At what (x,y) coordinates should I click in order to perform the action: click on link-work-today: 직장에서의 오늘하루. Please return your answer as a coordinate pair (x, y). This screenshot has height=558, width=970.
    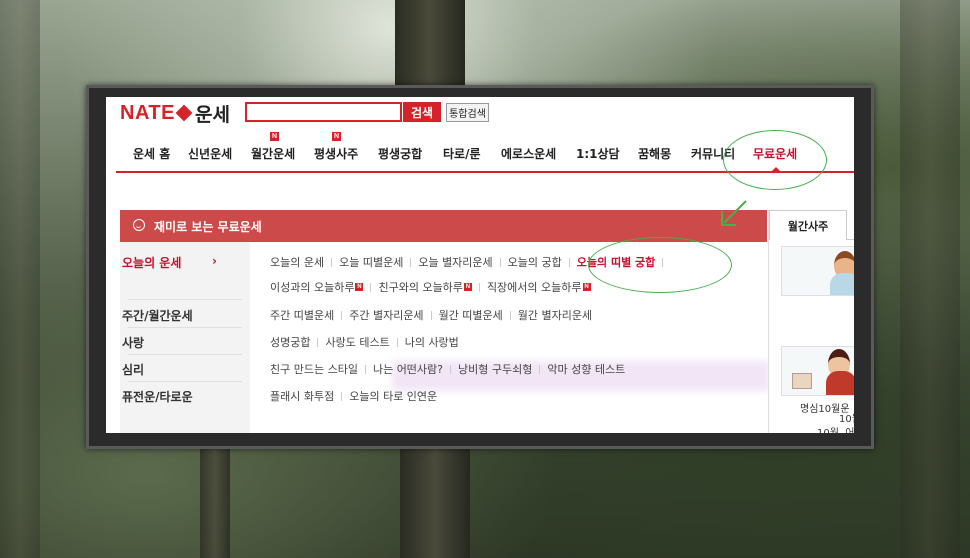
    Looking at the image, I should click on (534, 287).